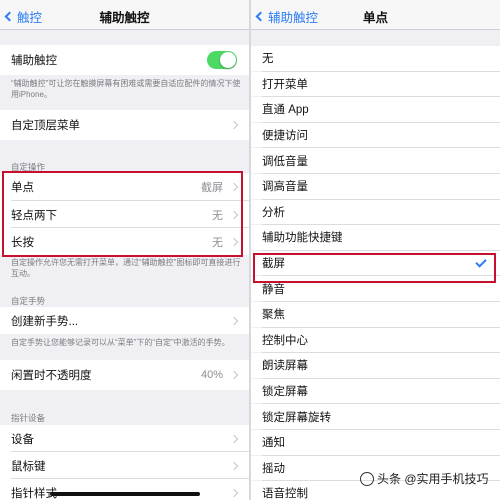  Describe the element at coordinates (375, 58) in the screenshot. I see `option-row: 无` at that location.